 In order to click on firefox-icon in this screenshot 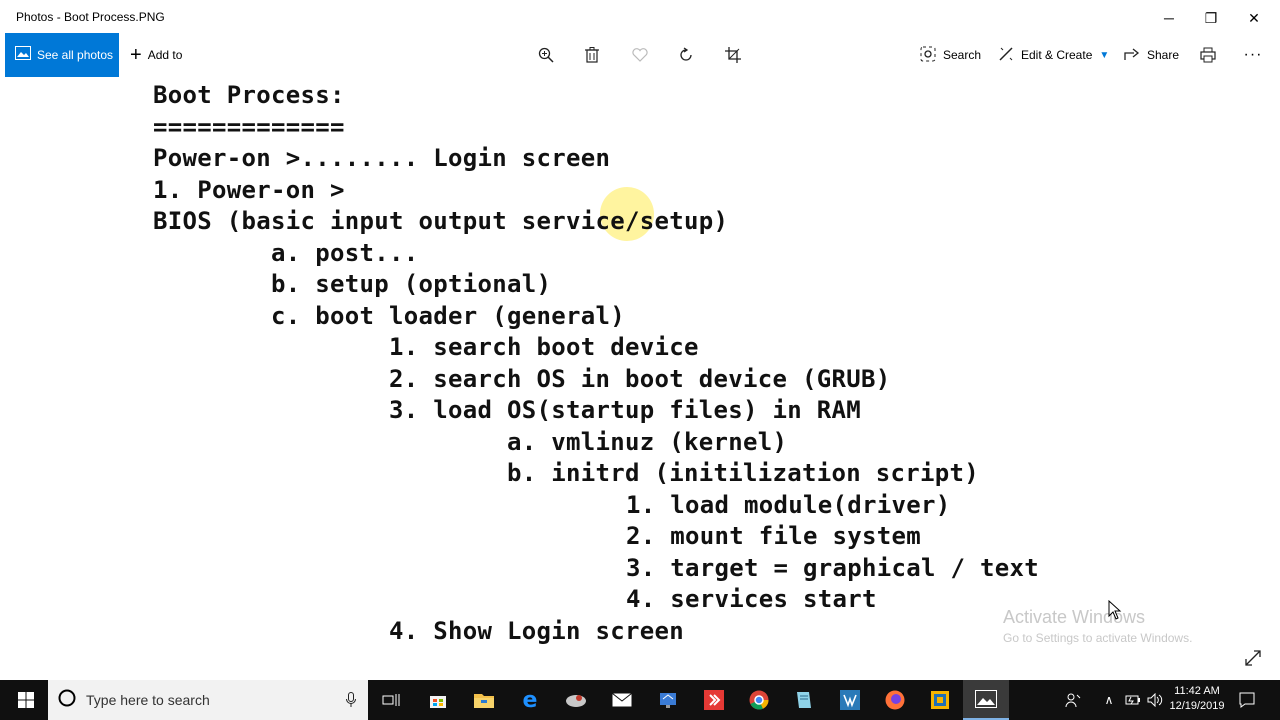, I will do `click(895, 700)`.